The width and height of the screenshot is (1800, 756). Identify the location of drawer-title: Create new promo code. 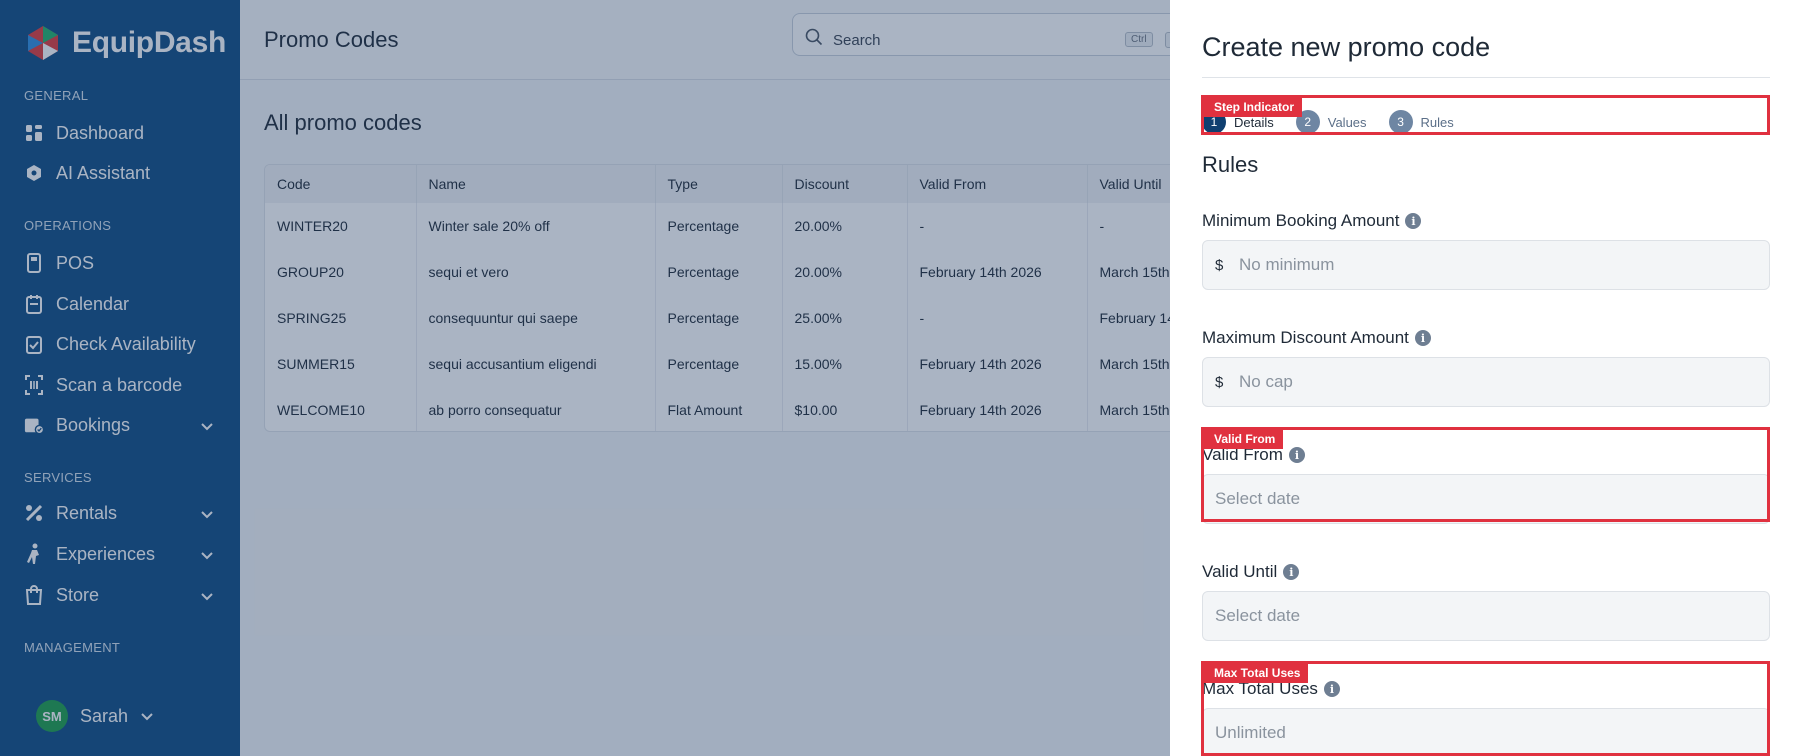
(1346, 47).